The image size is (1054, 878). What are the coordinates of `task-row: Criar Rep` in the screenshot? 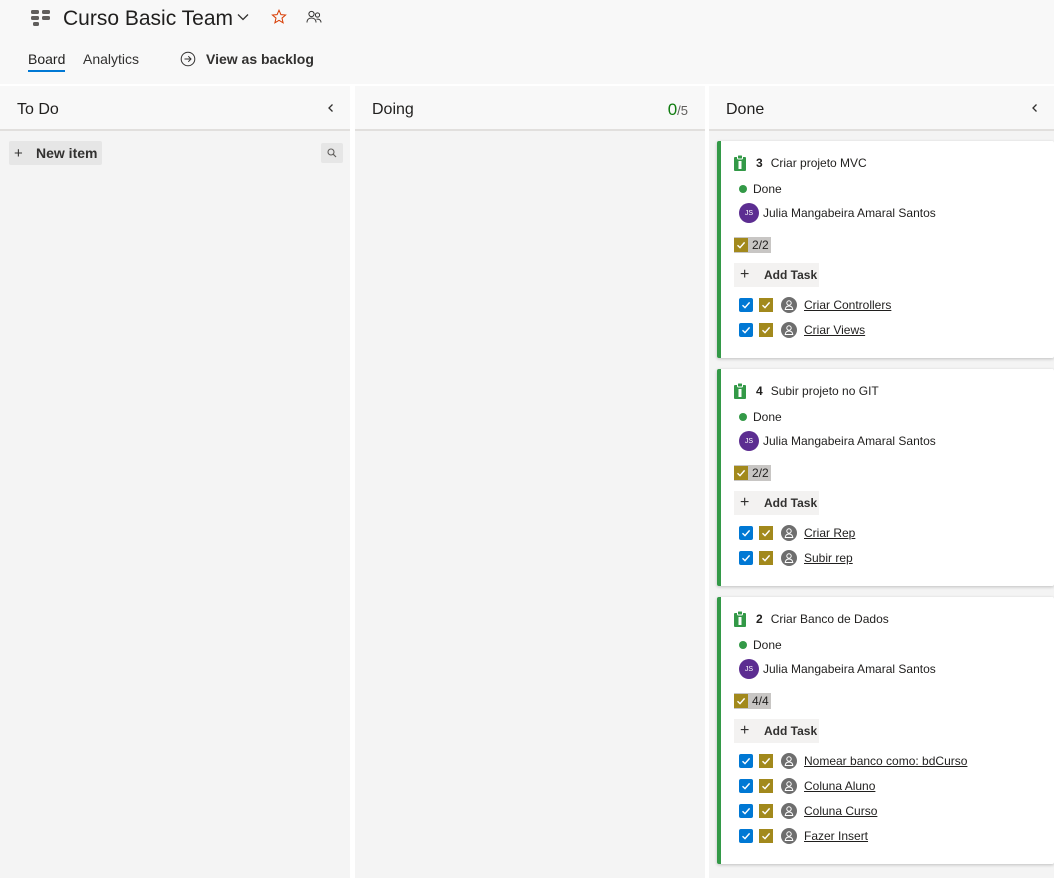 It's located at (797, 533).